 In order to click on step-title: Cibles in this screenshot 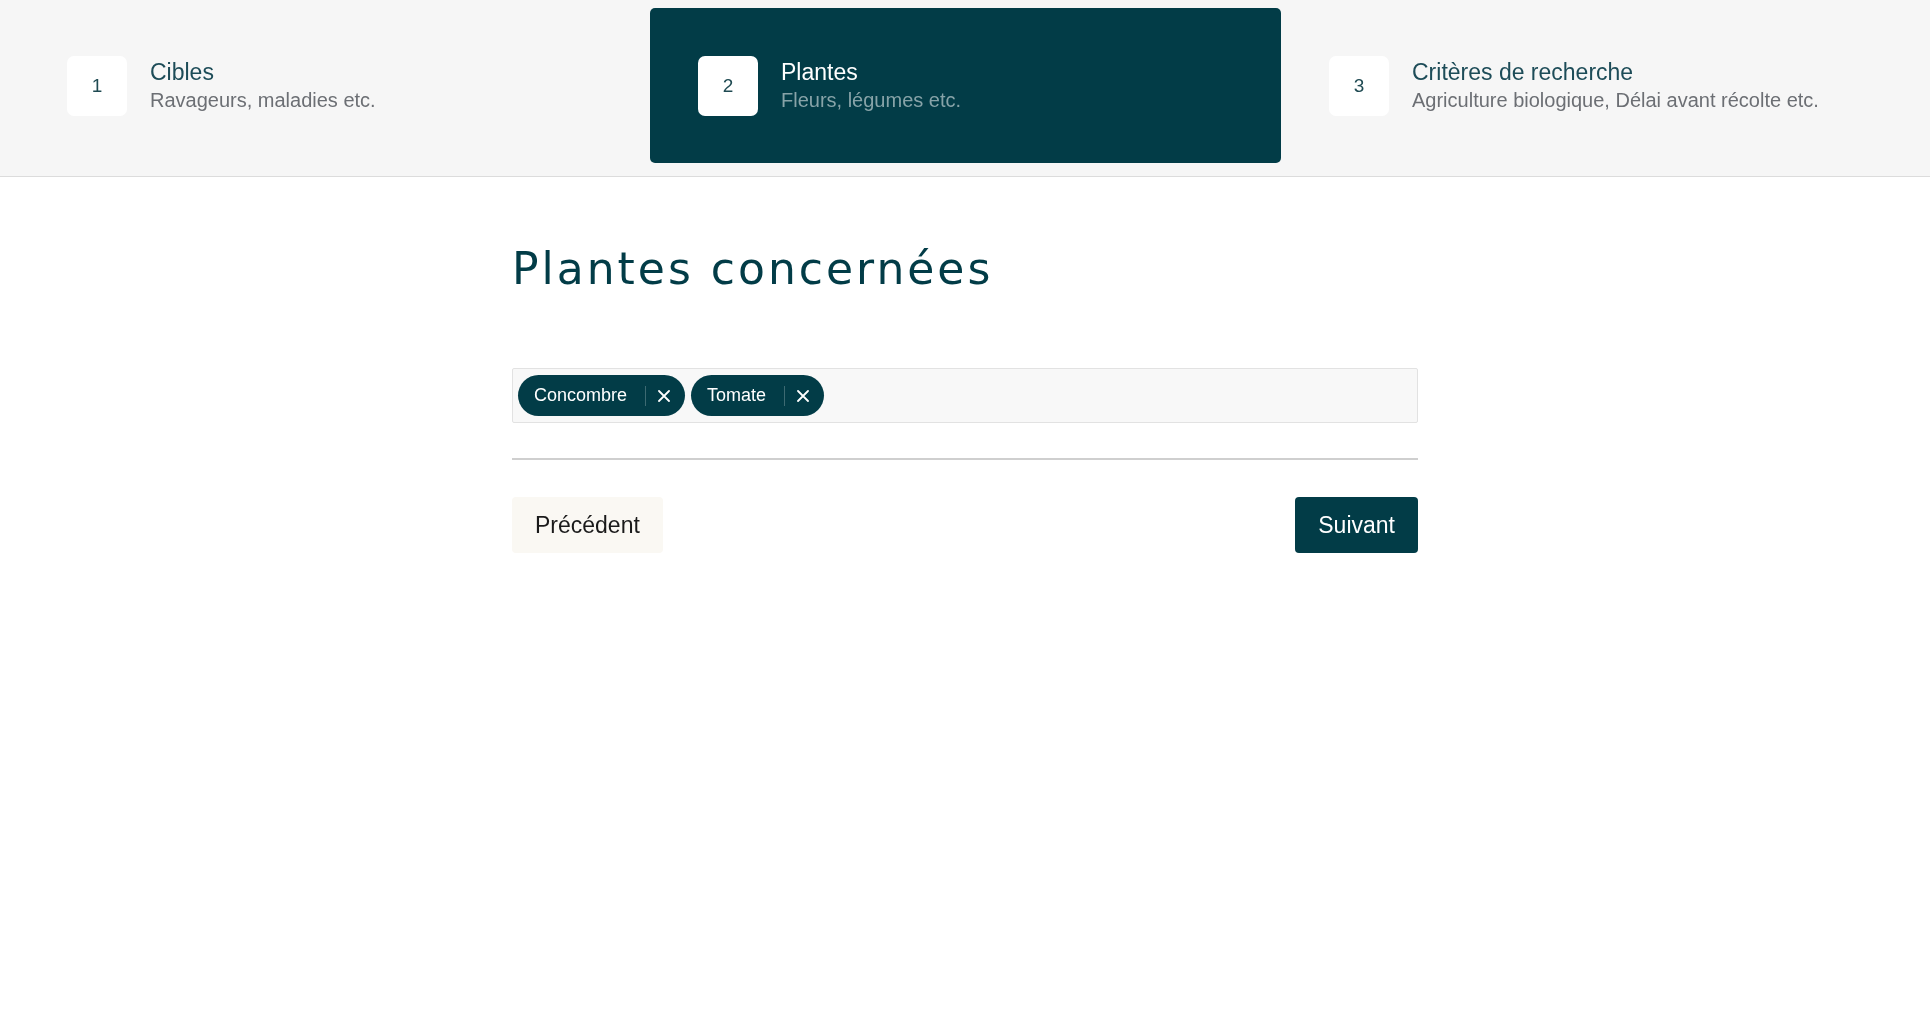, I will do `click(182, 72)`.